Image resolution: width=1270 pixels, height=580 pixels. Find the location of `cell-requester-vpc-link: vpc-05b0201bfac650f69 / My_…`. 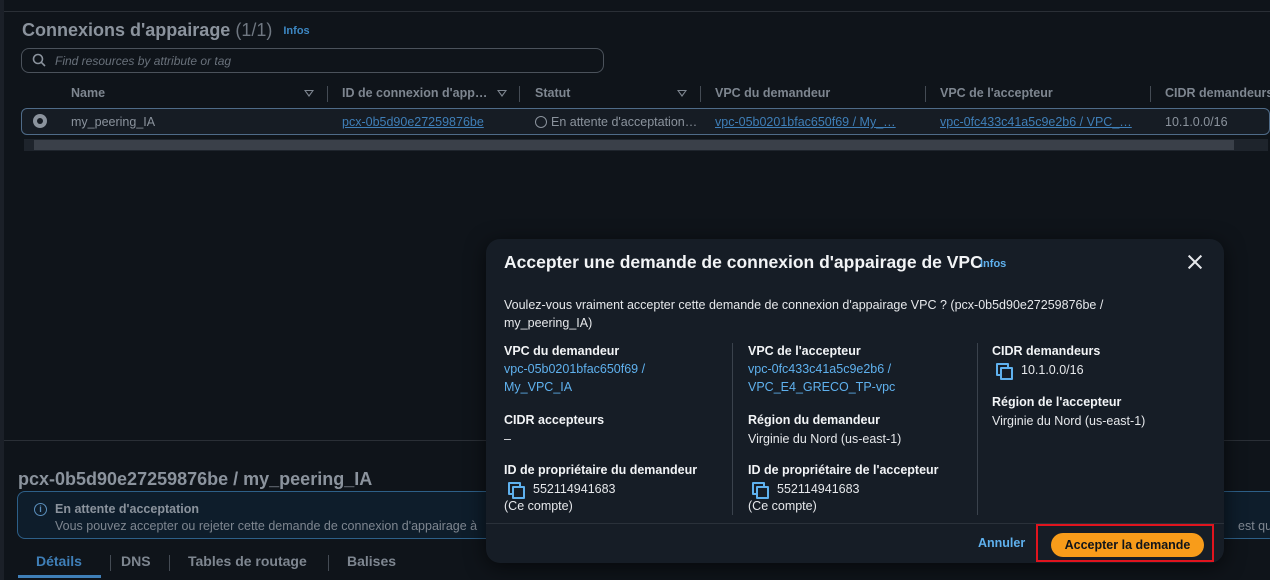

cell-requester-vpc-link: vpc-05b0201bfac650f69 / My_… is located at coordinates (815, 122).